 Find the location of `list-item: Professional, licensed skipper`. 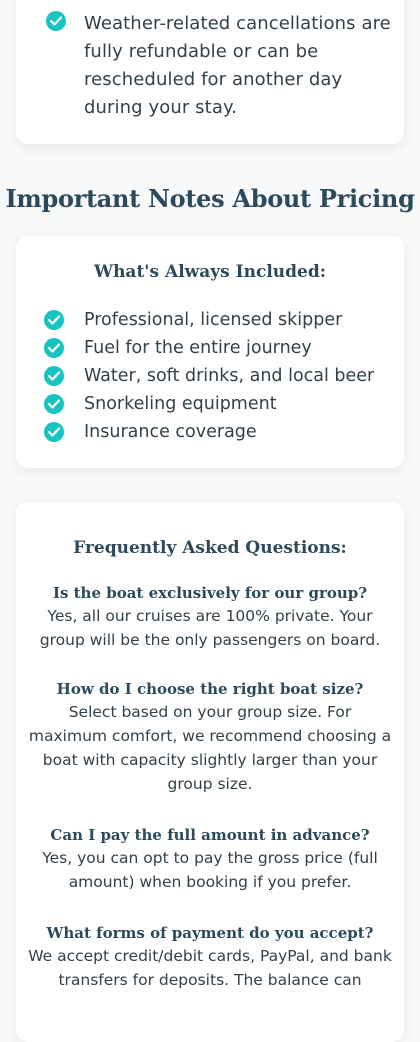

list-item: Professional, licensed skipper is located at coordinates (209, 320).